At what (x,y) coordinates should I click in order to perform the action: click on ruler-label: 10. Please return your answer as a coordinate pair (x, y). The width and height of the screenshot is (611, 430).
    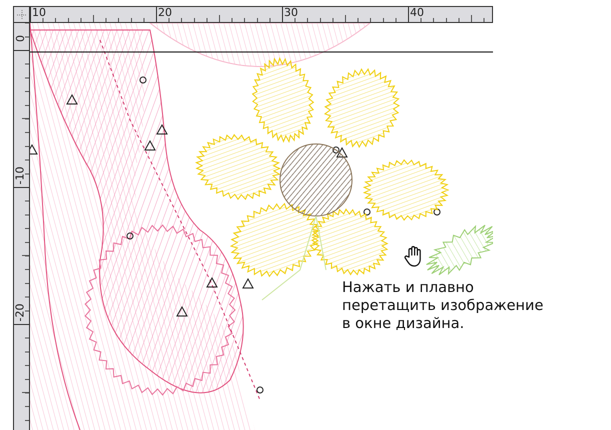
    Looking at the image, I should click on (39, 13).